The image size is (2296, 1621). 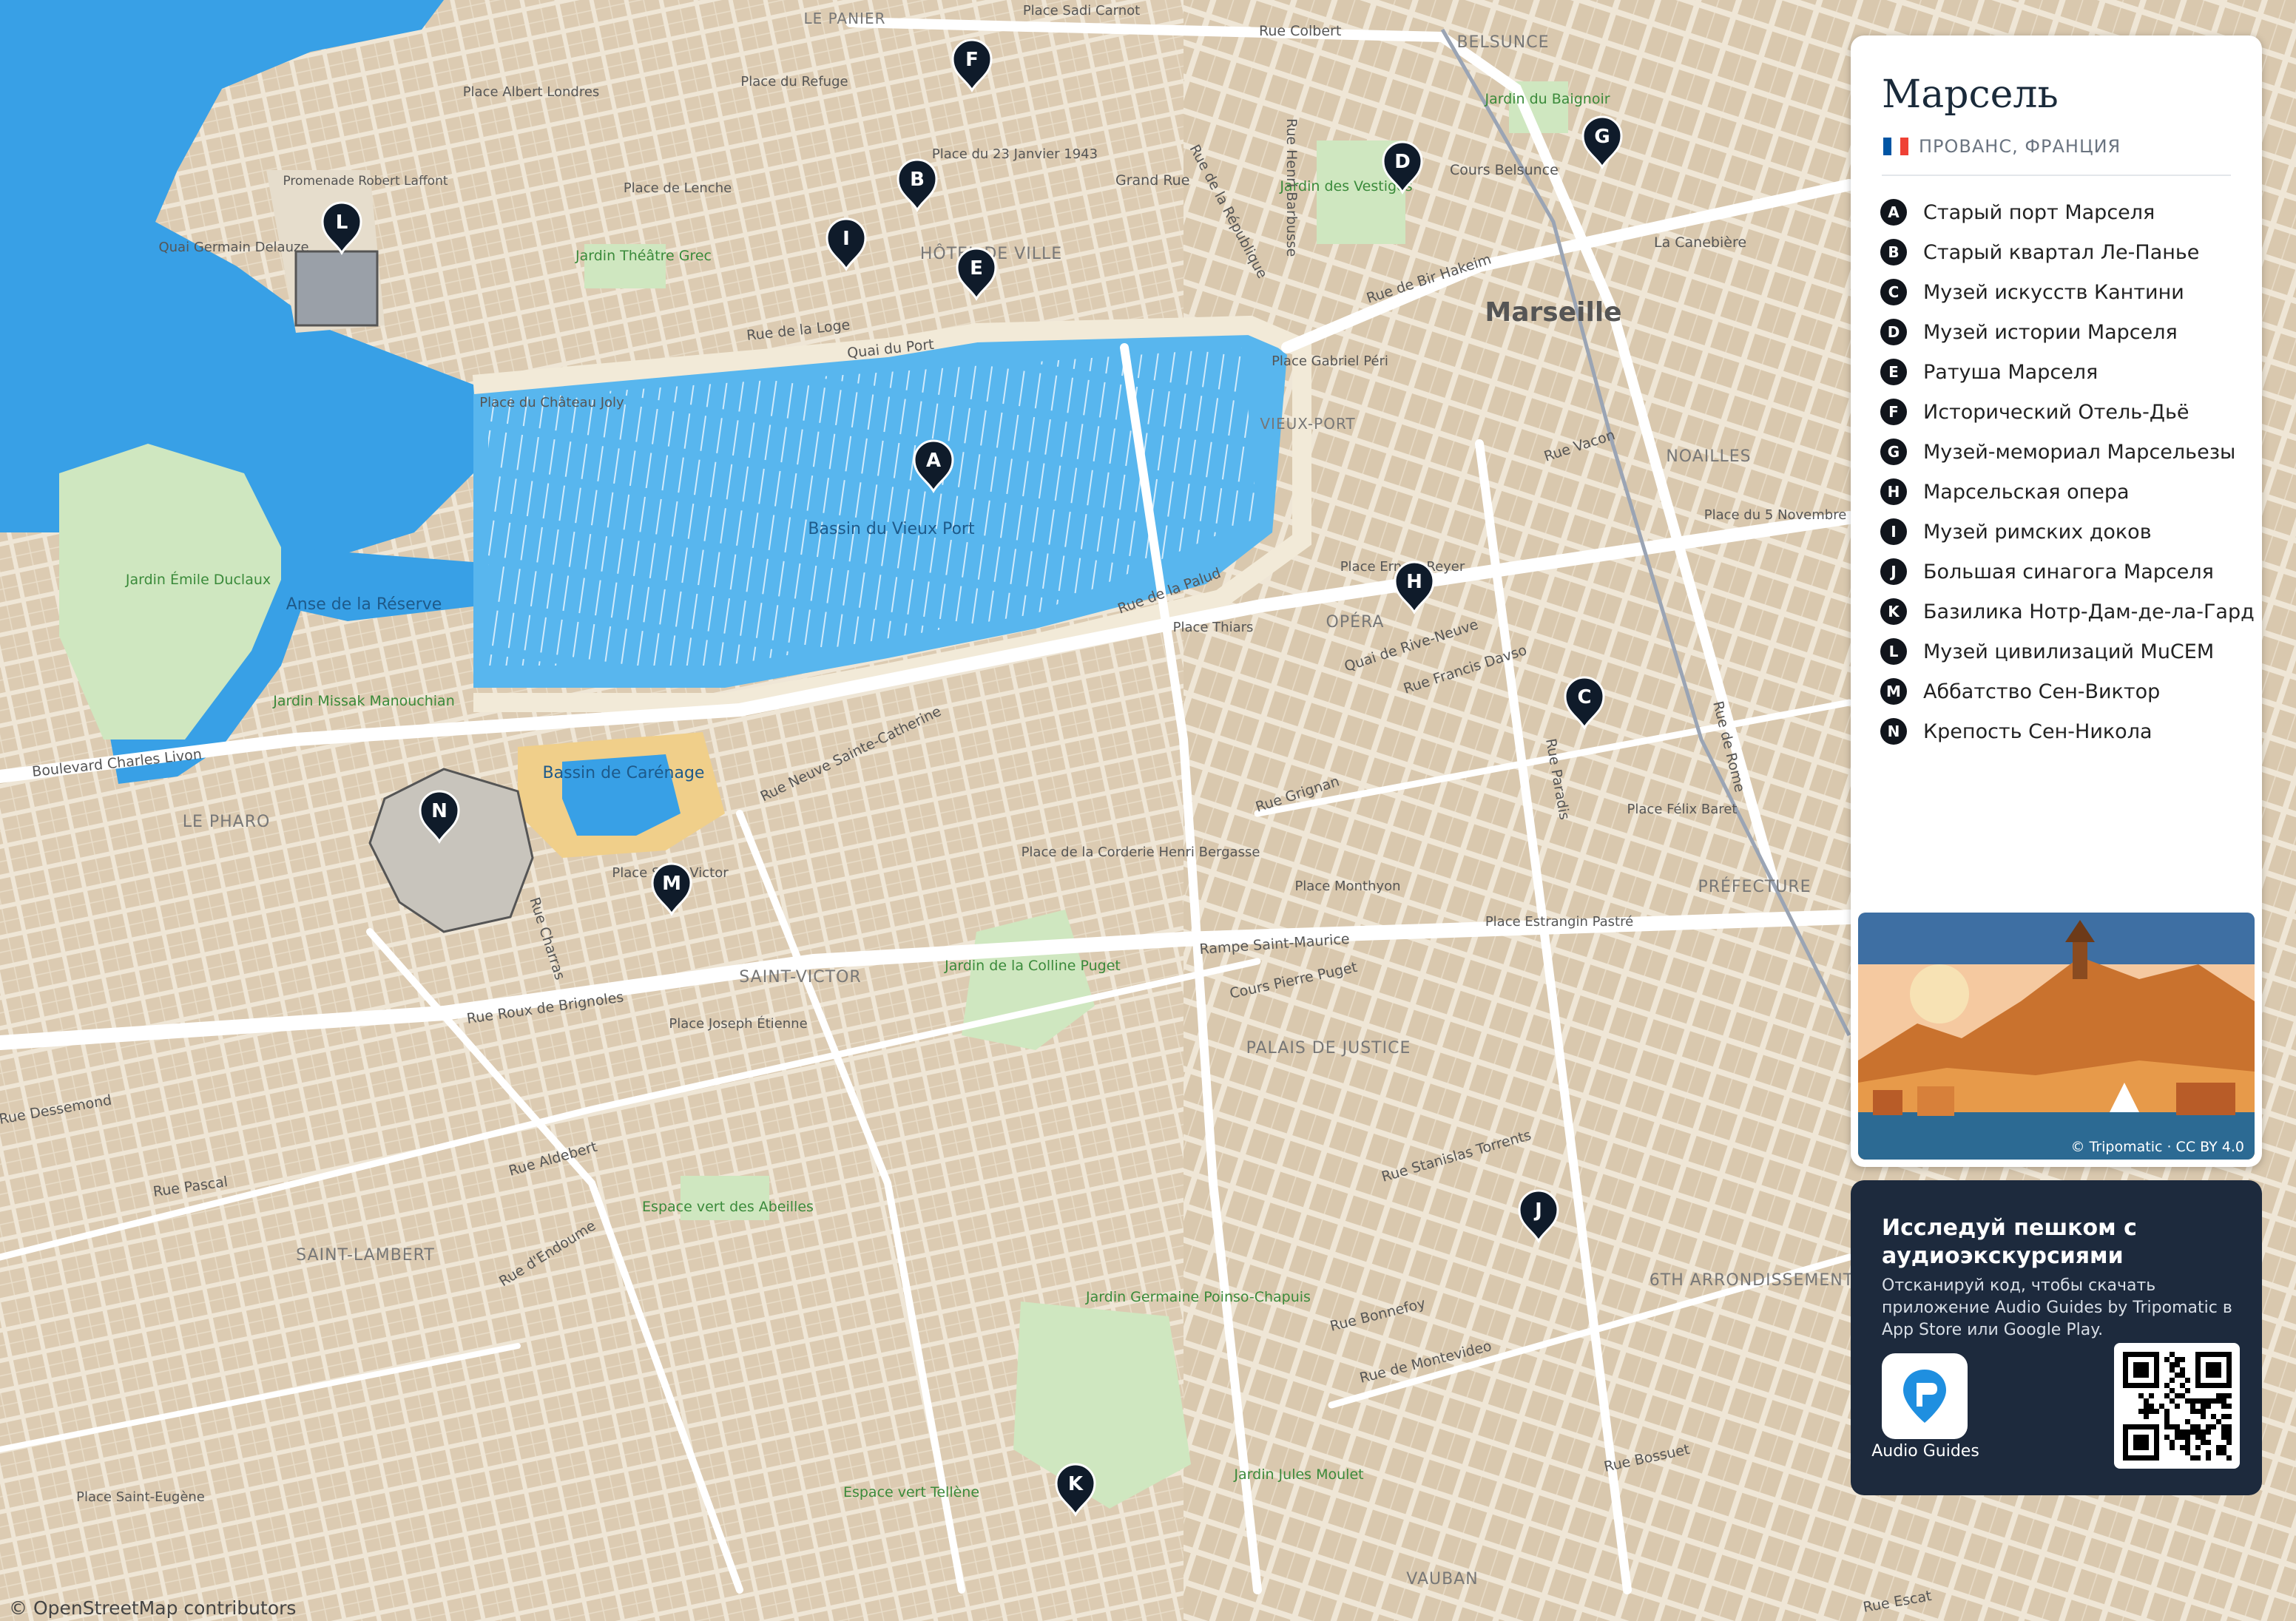 What do you see at coordinates (1081, 10) in the screenshot?
I see `place-label: Place Sadi Carnot` at bounding box center [1081, 10].